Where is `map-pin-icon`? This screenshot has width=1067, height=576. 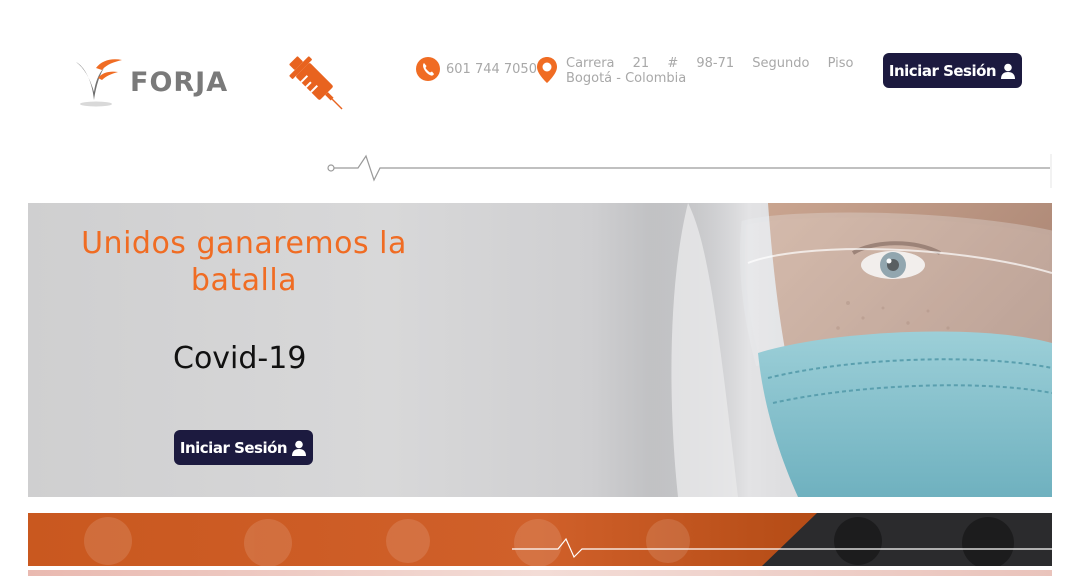
map-pin-icon is located at coordinates (548, 69).